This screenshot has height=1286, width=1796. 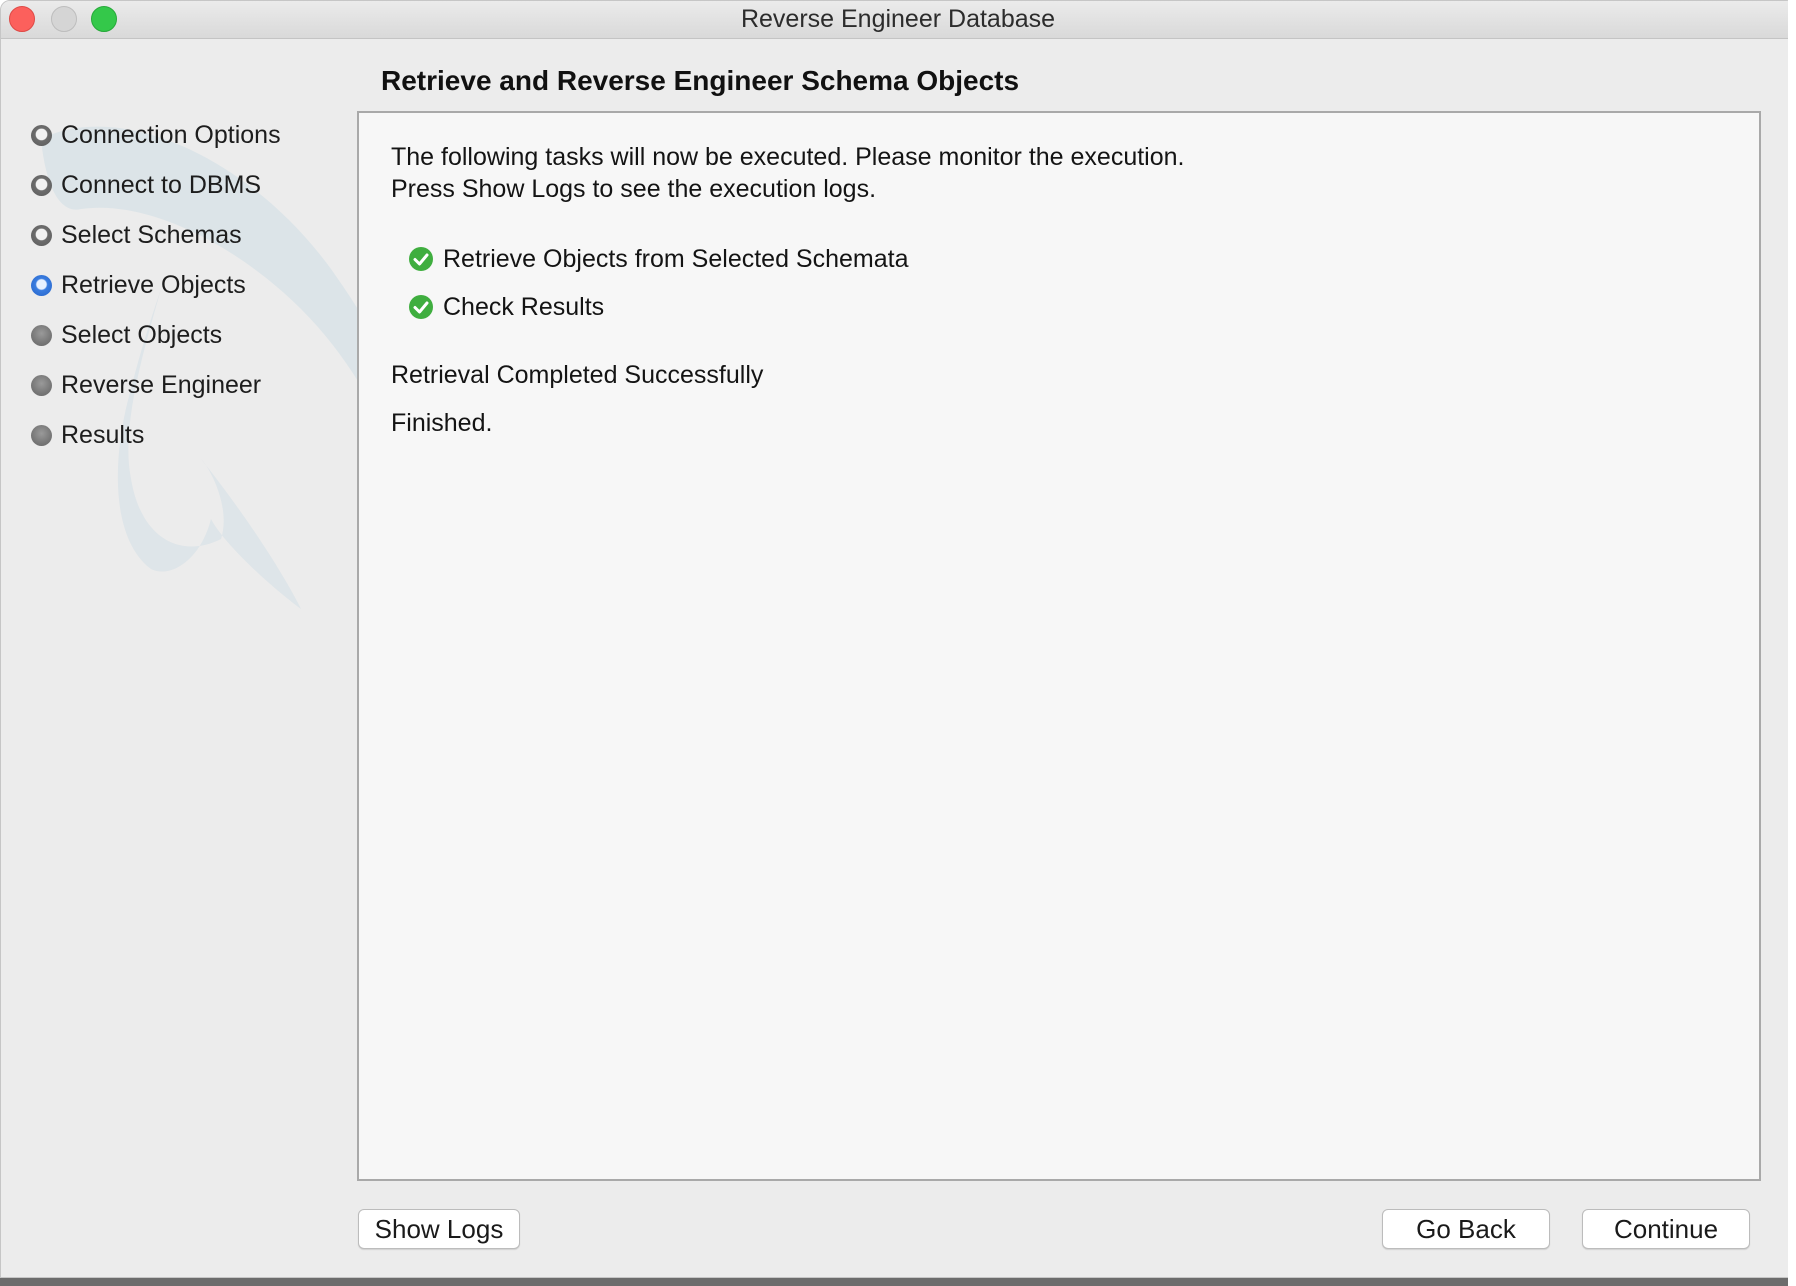 I want to click on task-label: Check Results, so click(x=524, y=307).